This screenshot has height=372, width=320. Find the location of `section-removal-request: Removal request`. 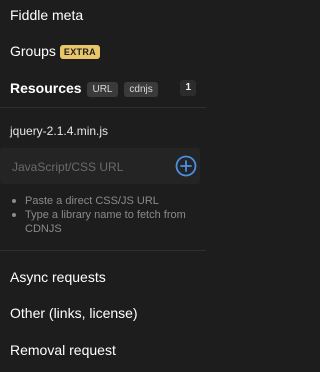

section-removal-request: Removal request is located at coordinates (63, 350).